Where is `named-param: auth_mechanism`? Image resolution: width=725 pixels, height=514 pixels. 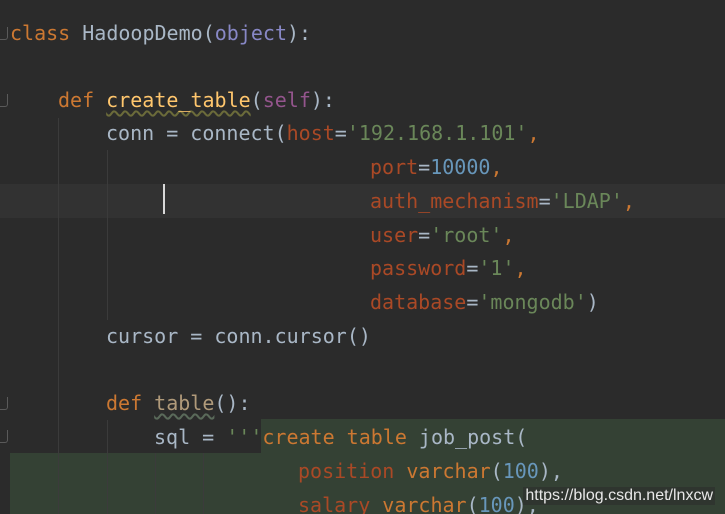 named-param: auth_mechanism is located at coordinates (454, 201).